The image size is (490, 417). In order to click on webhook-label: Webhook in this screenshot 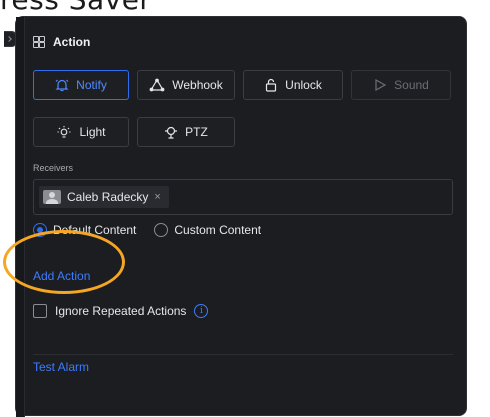, I will do `click(197, 85)`.